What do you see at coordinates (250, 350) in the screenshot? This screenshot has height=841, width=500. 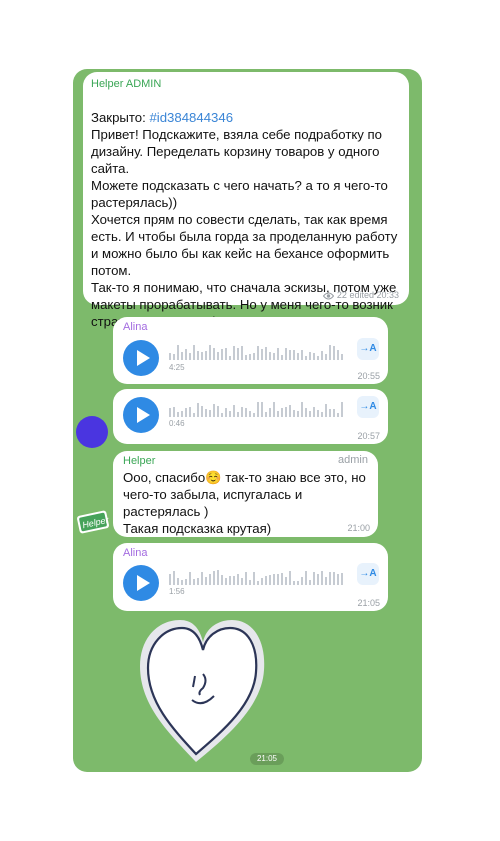 I see `voice-message-alina-1: Alina 4:25 →A 20:55` at bounding box center [250, 350].